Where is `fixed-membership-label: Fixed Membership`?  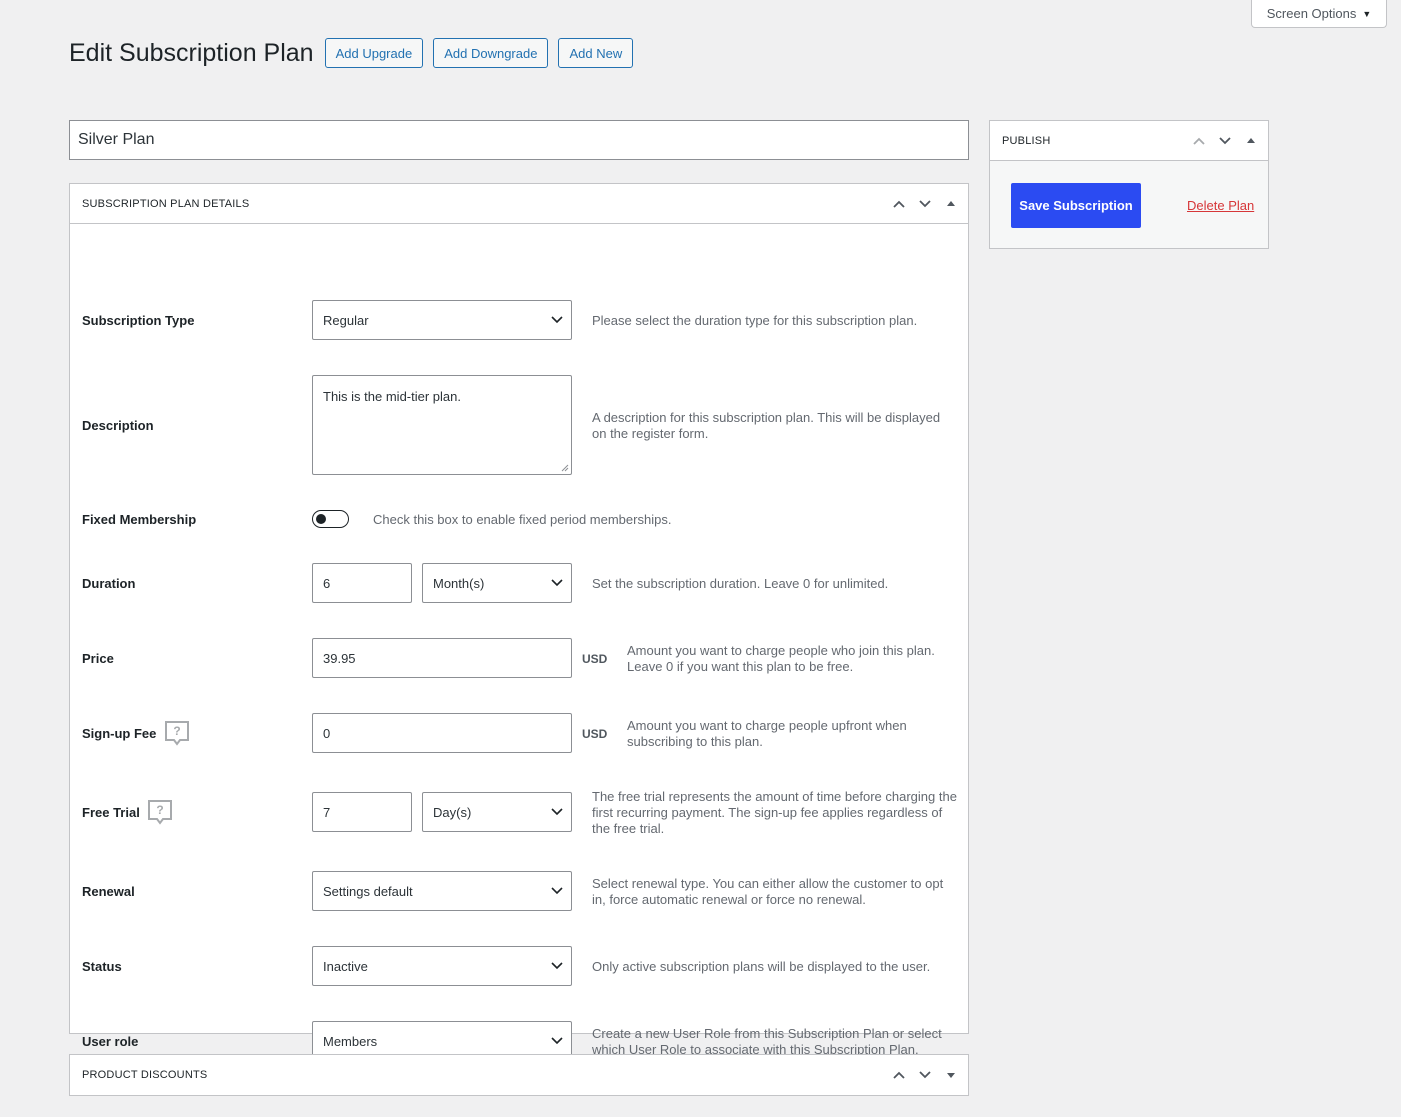
fixed-membership-label: Fixed Membership is located at coordinates (139, 519).